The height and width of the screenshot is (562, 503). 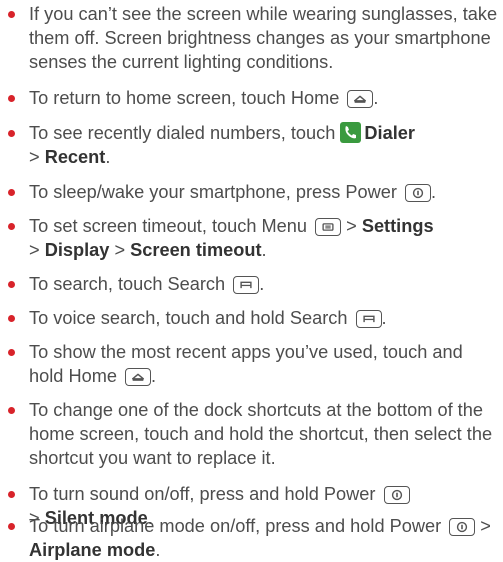 I want to click on tip-text-content: To voice search, touch and hold Search, so click(x=188, y=318).